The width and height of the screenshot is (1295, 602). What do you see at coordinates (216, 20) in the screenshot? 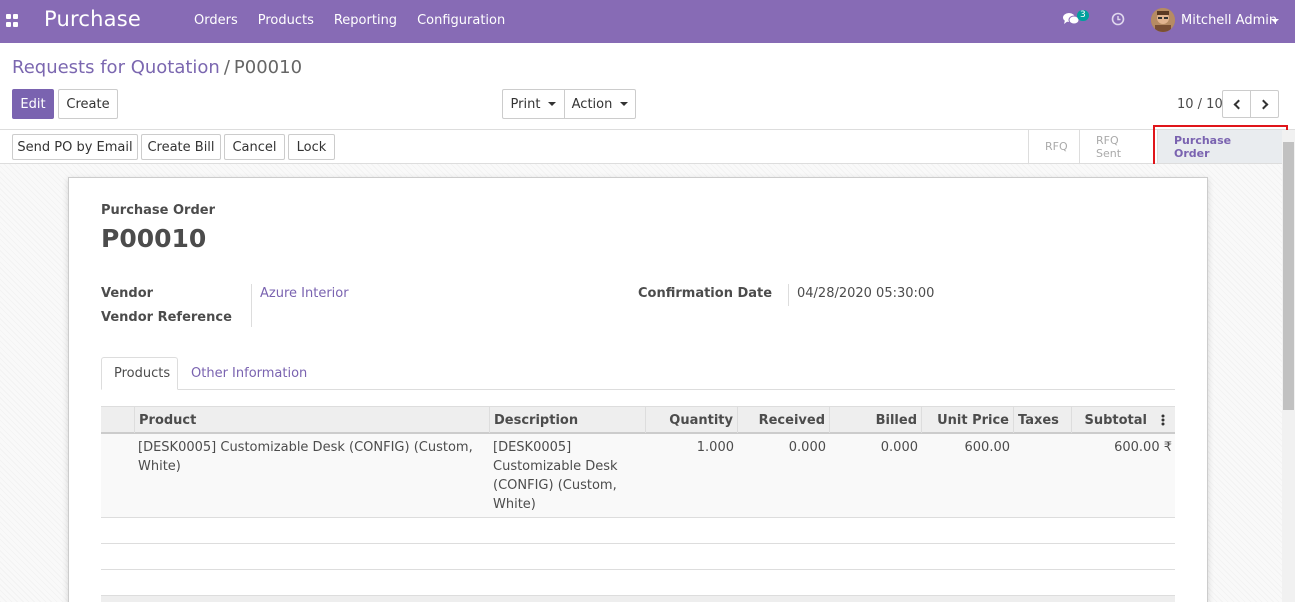
I see `menu-orders: Orders` at bounding box center [216, 20].